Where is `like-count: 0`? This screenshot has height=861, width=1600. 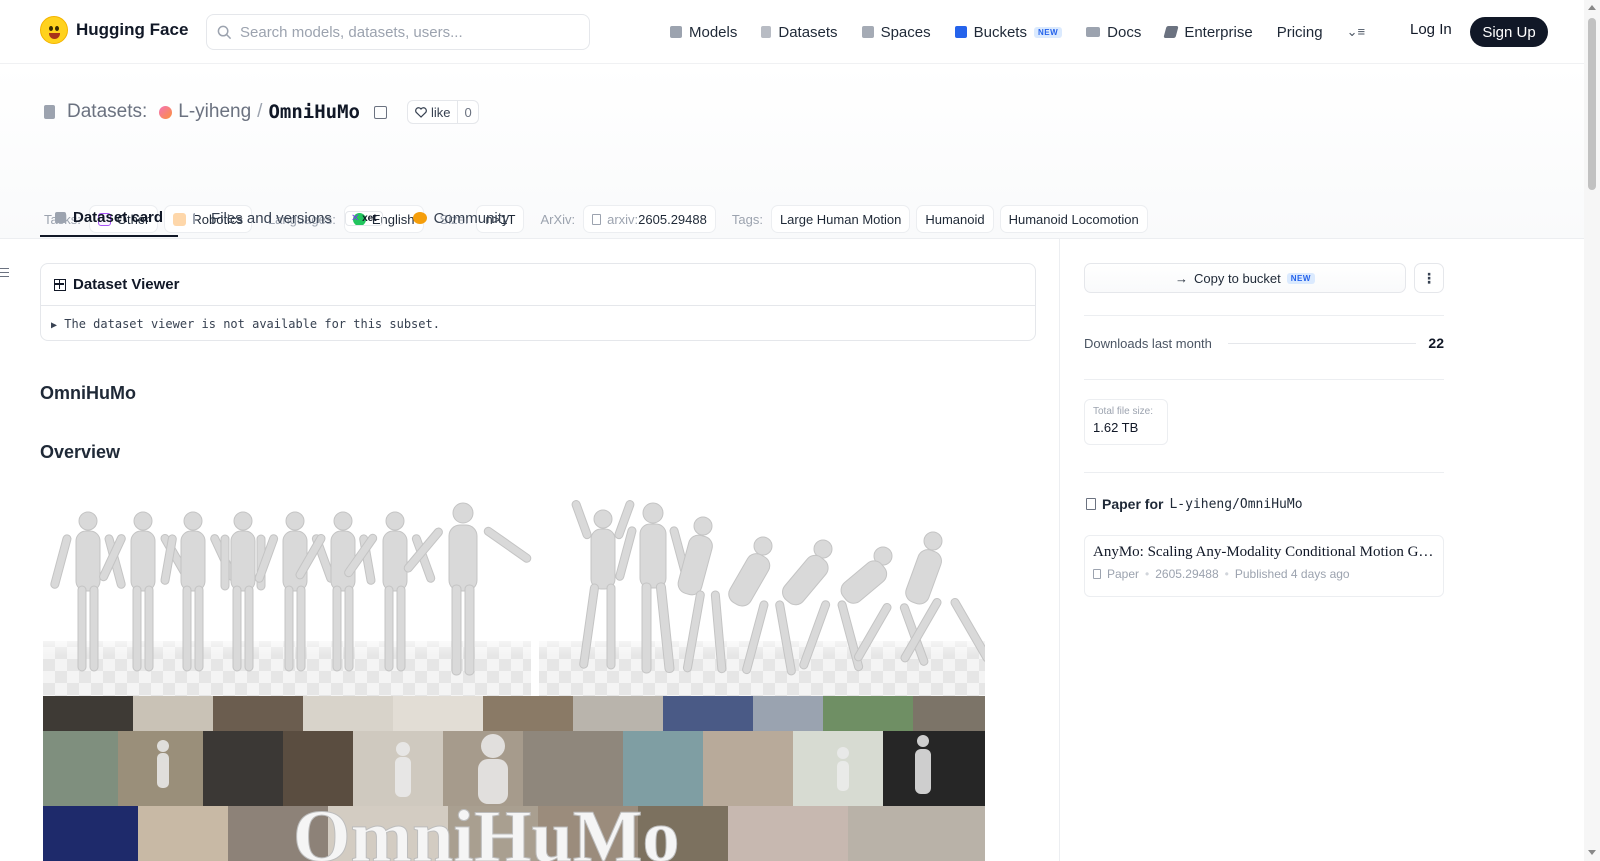 like-count: 0 is located at coordinates (467, 112).